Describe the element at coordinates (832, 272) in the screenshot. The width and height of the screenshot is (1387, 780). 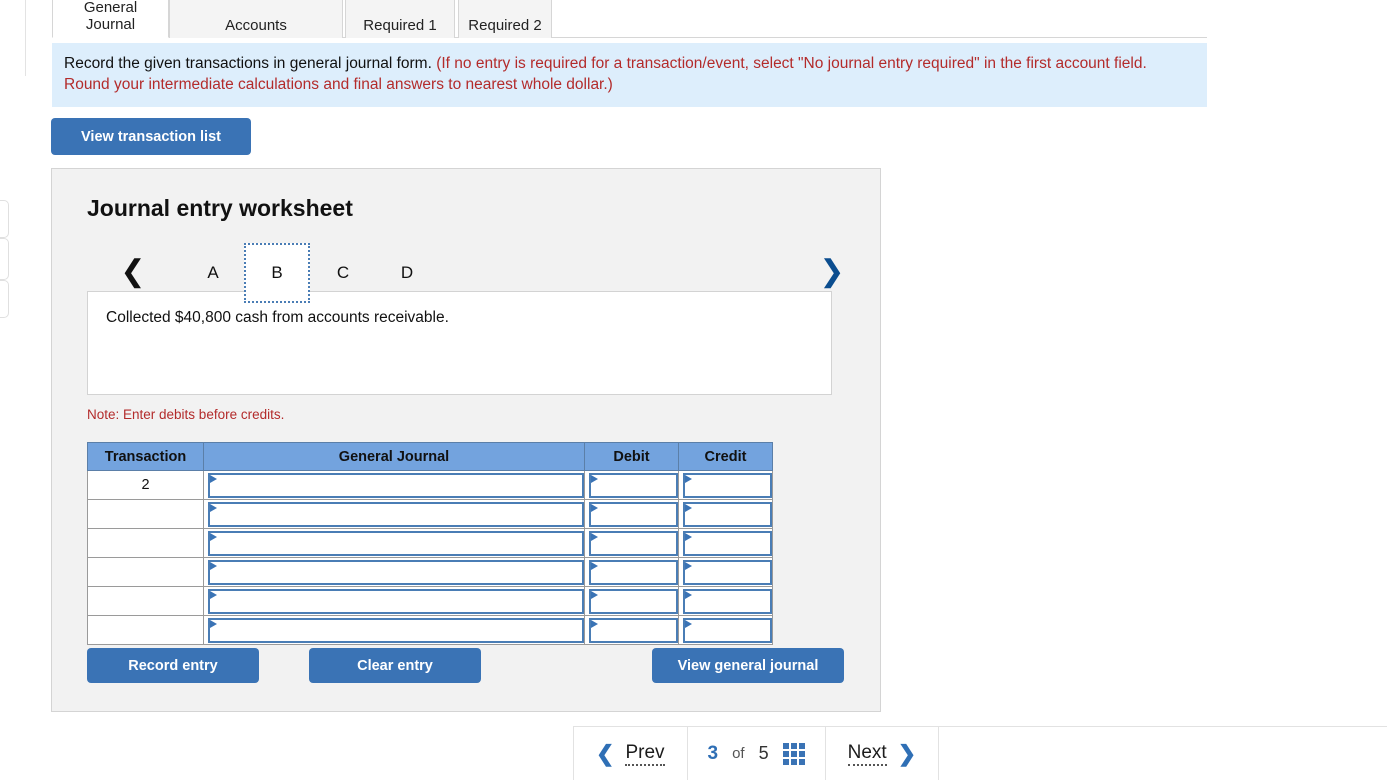
I see `pager-next-icon: ❯` at that location.